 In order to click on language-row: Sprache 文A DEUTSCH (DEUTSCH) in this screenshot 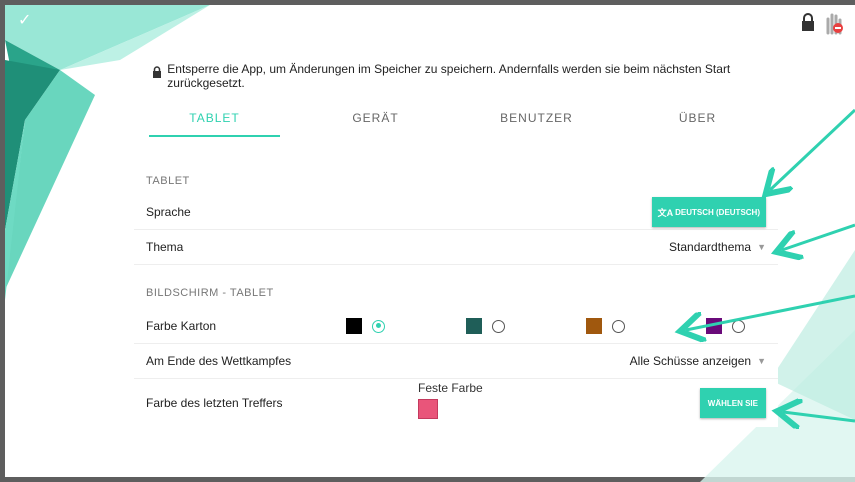, I will do `click(456, 212)`.